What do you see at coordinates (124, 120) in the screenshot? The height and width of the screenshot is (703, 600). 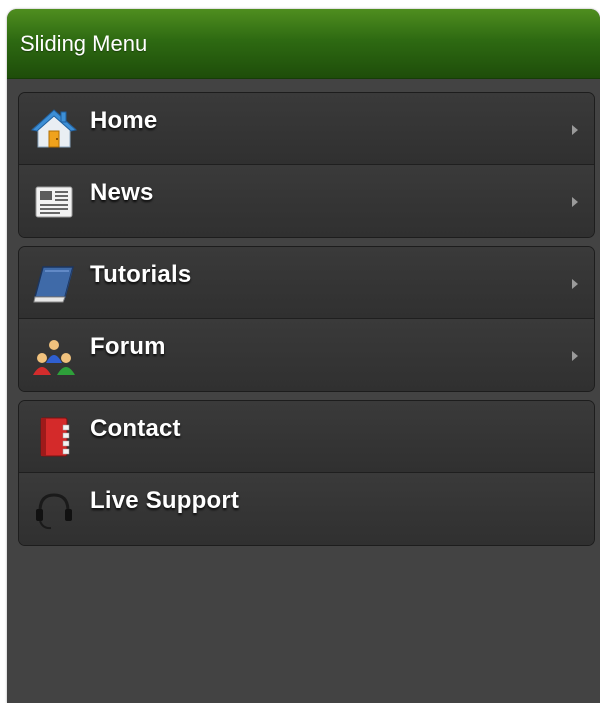 I see `menu-item-home-label: Home` at bounding box center [124, 120].